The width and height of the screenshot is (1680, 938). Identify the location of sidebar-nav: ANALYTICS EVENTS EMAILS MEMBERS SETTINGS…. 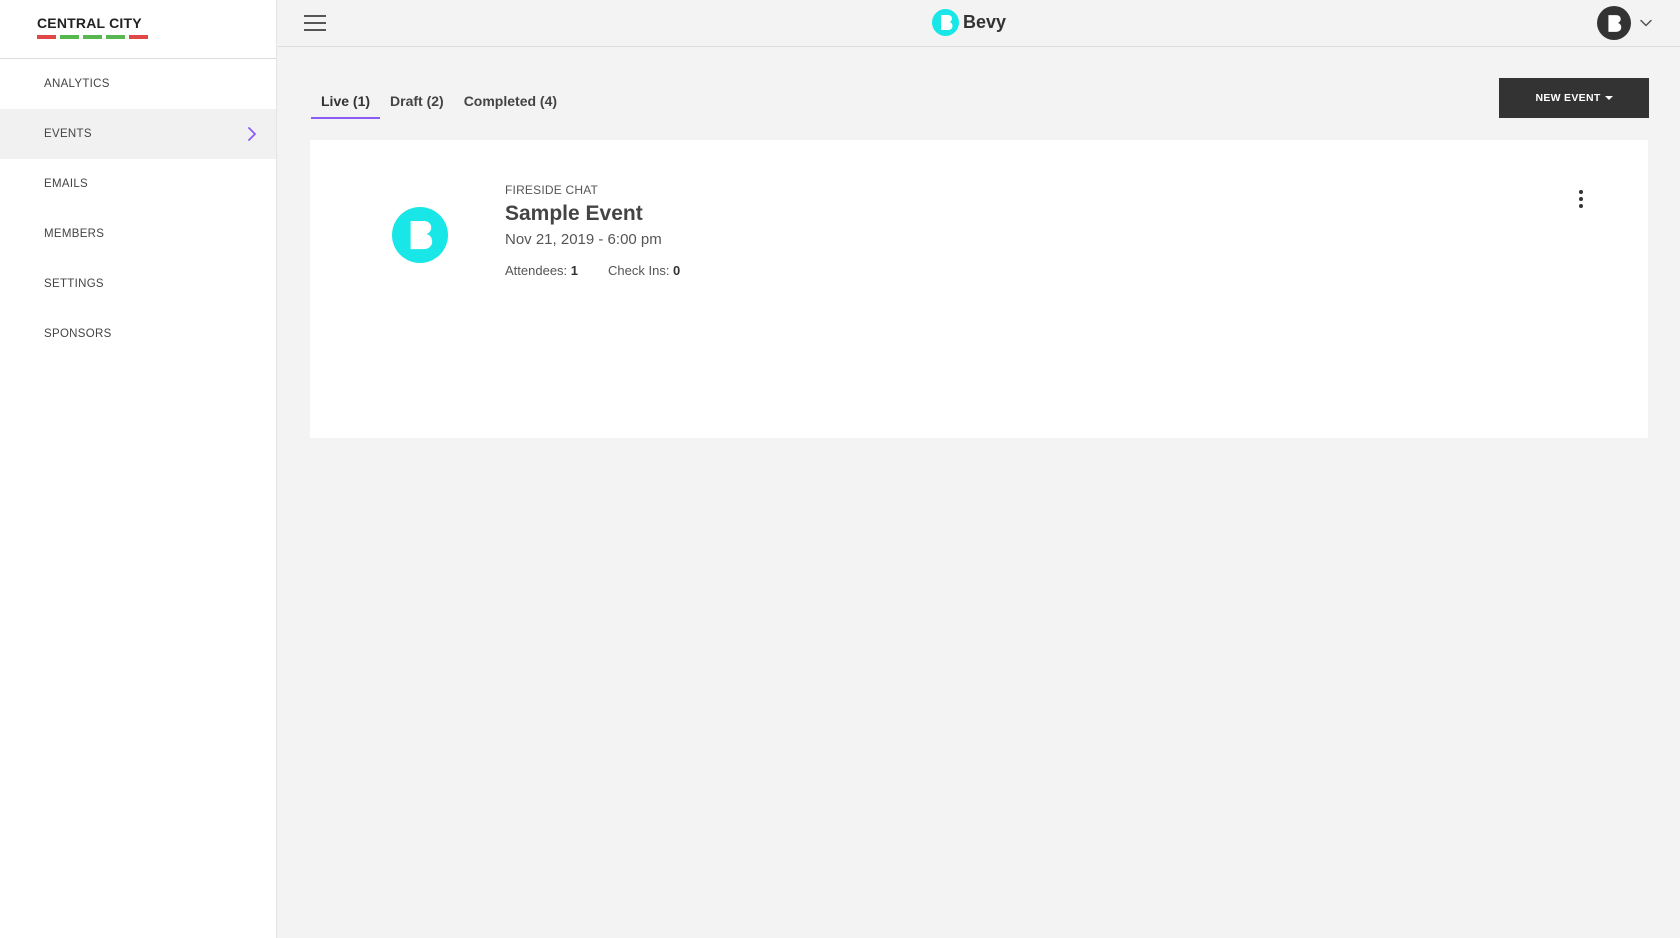
(138, 209).